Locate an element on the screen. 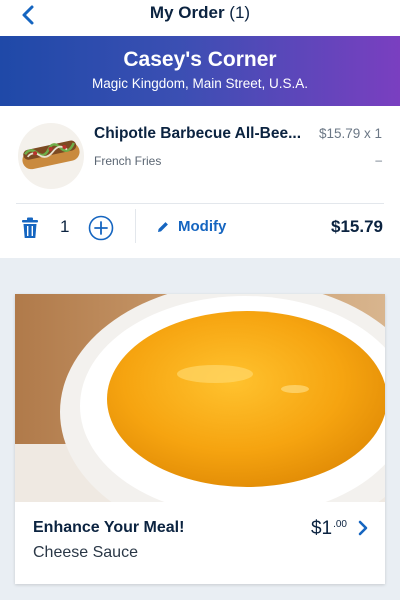 This screenshot has width=400, height=600. item-side: French Fries is located at coordinates (128, 161).